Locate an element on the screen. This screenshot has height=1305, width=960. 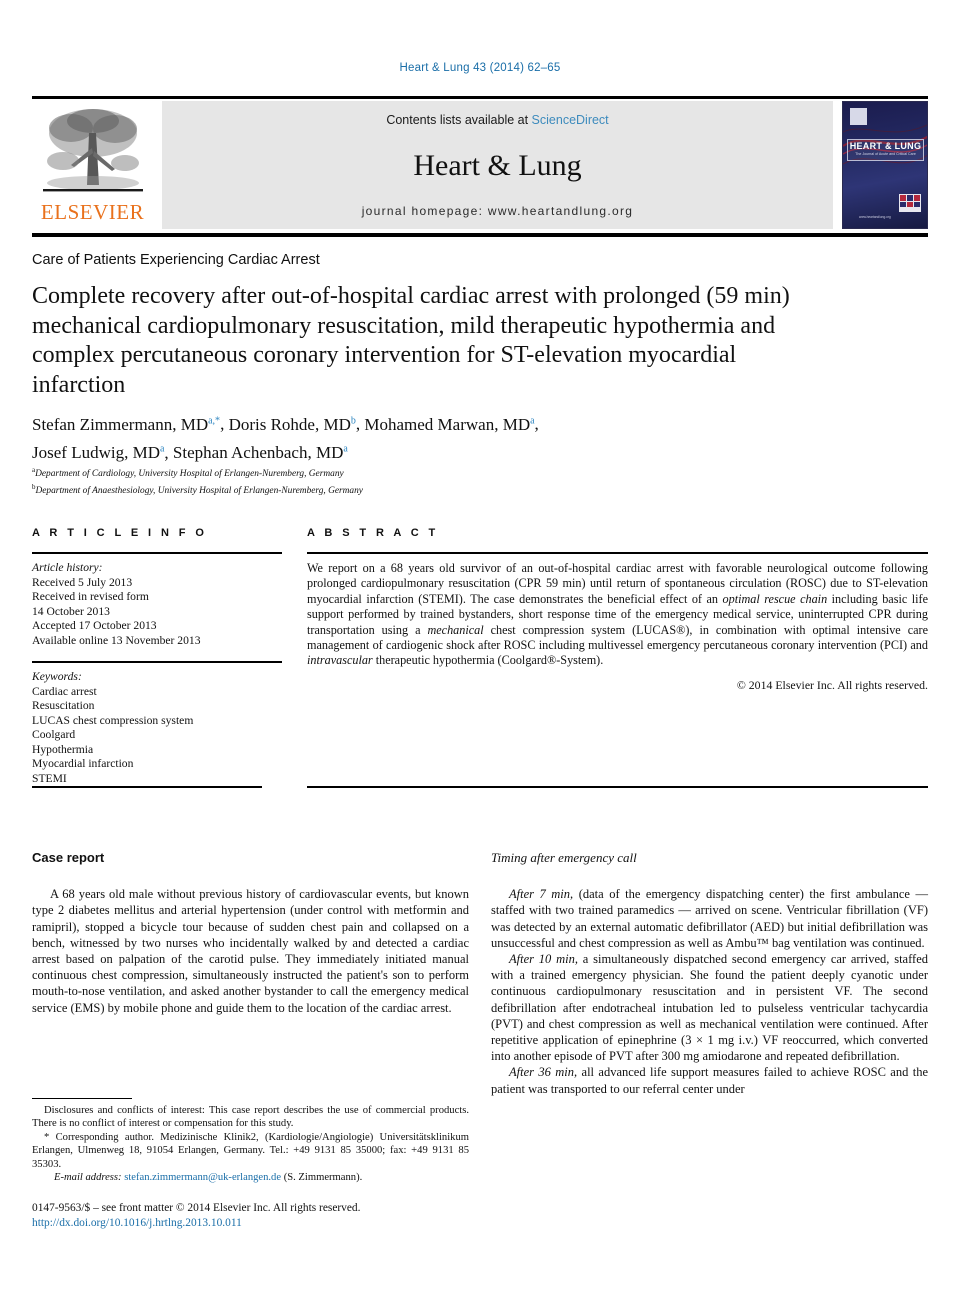
cover-title: HEART & LUNG is located at coordinates (885, 146).